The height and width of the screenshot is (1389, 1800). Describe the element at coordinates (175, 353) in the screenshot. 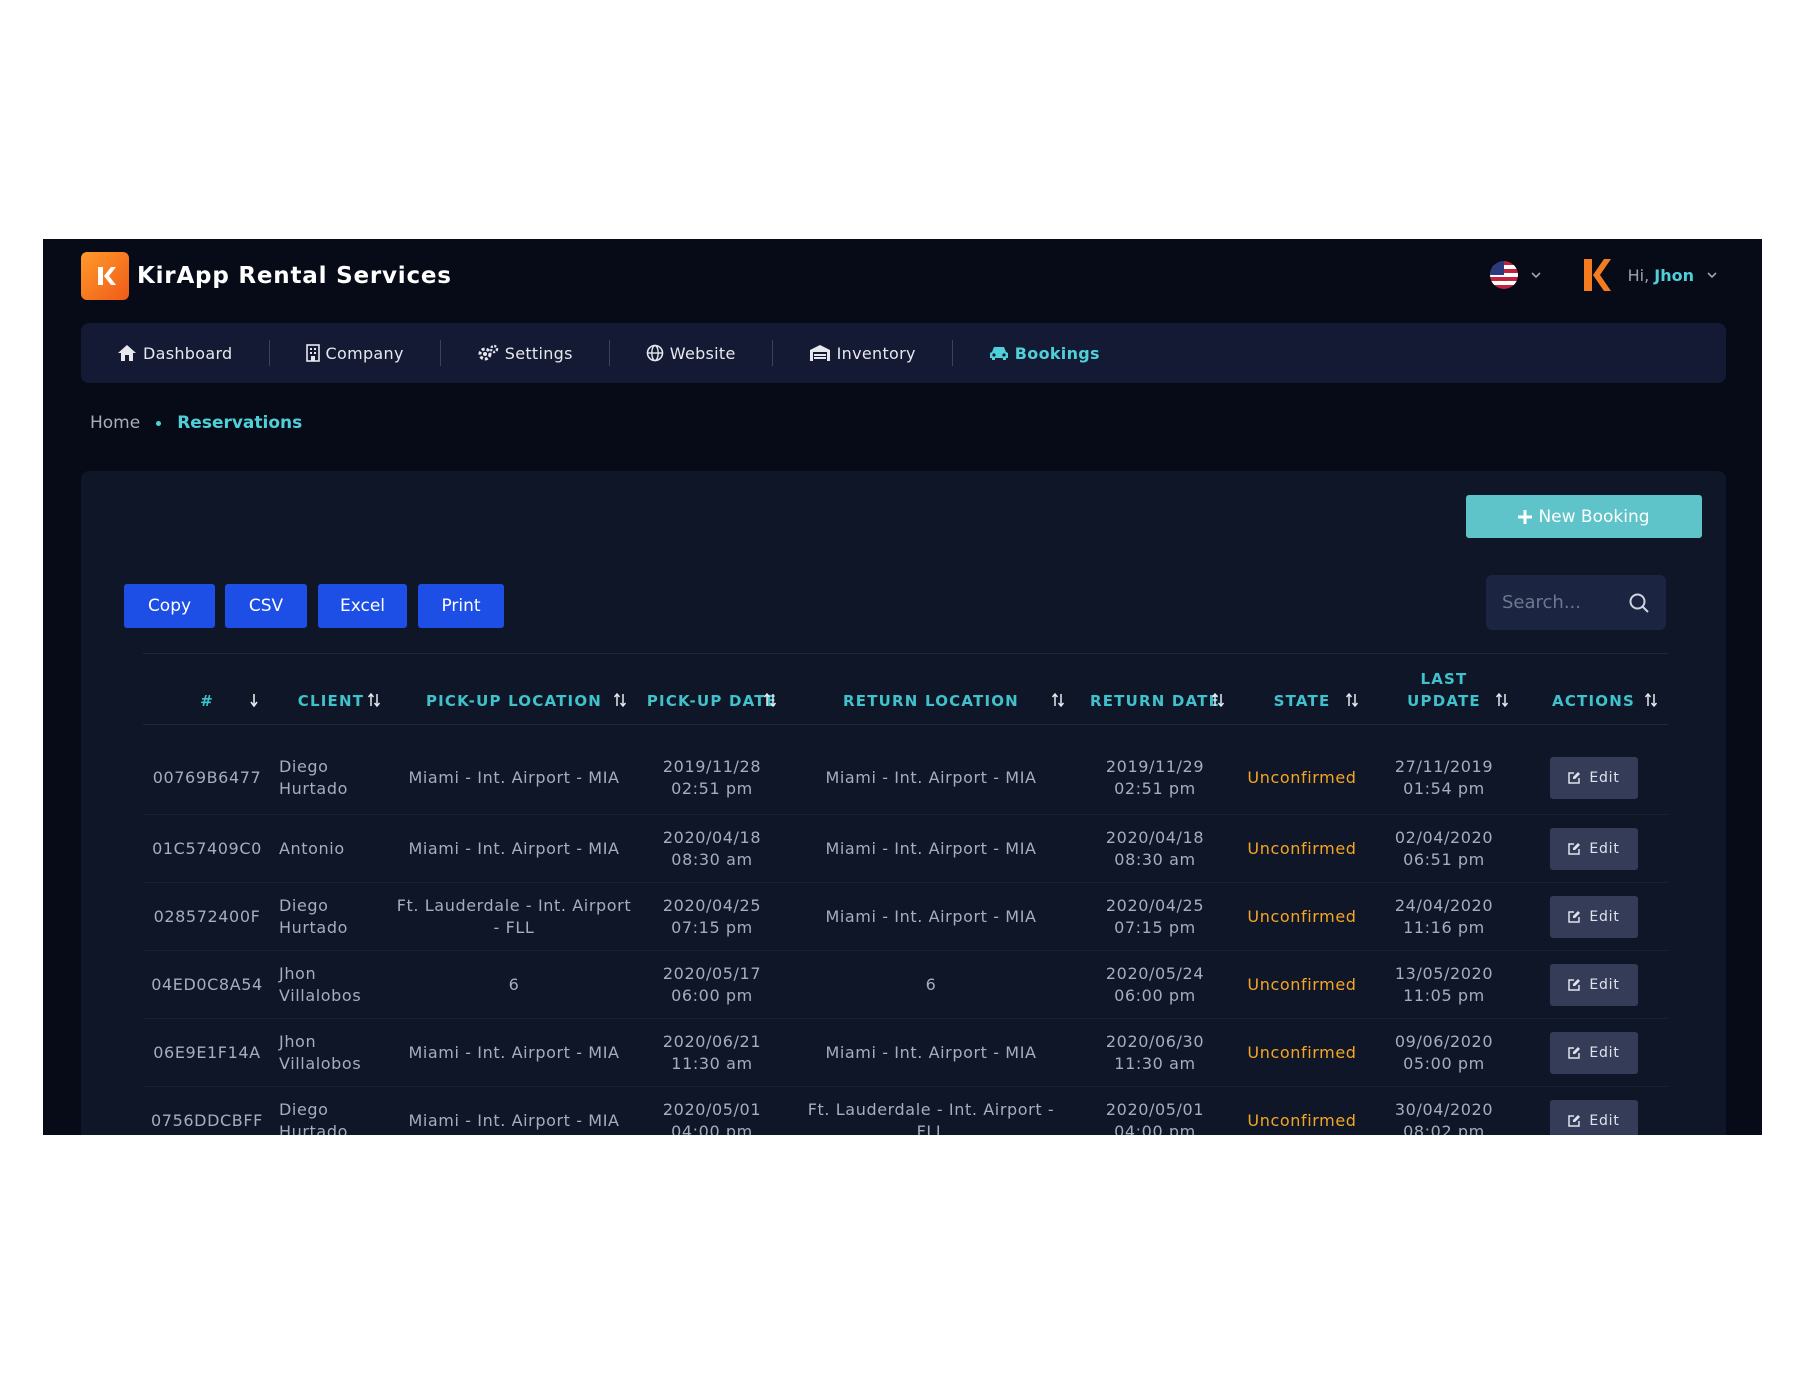

I see `nav-dashboard: Dashboard` at that location.